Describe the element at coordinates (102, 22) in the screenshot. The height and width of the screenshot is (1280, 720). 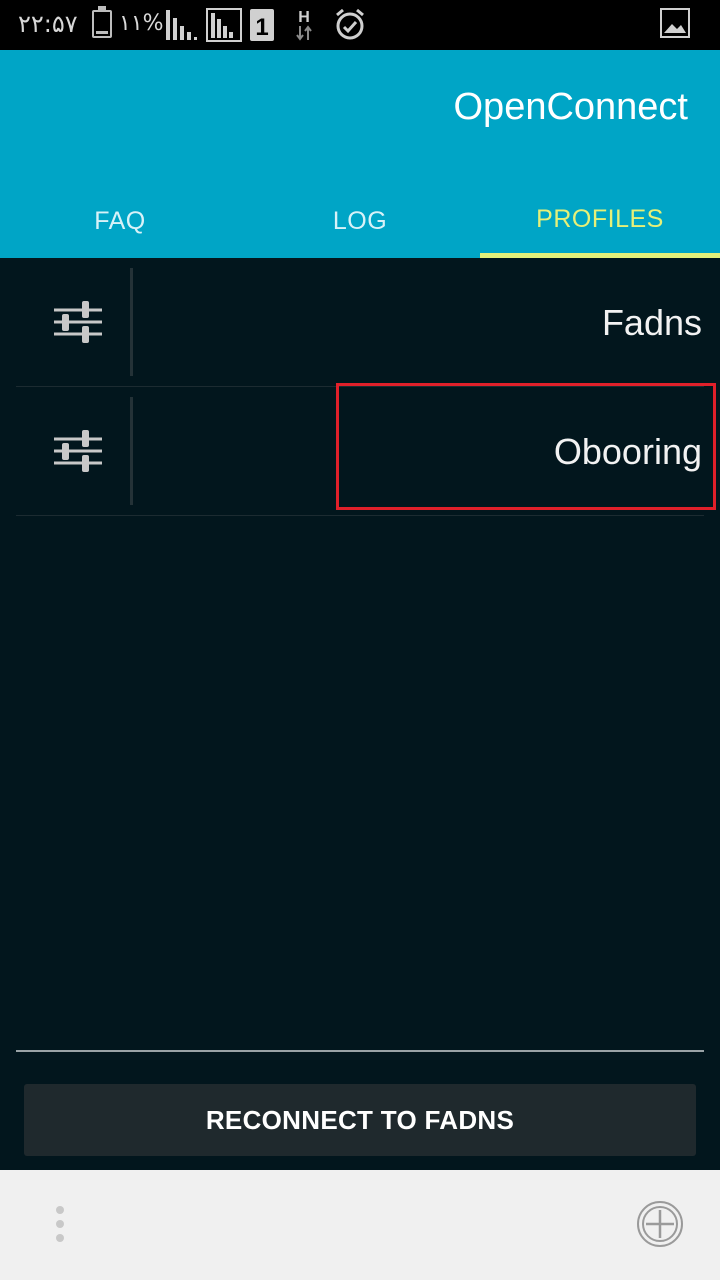
I see `battery-icon` at that location.